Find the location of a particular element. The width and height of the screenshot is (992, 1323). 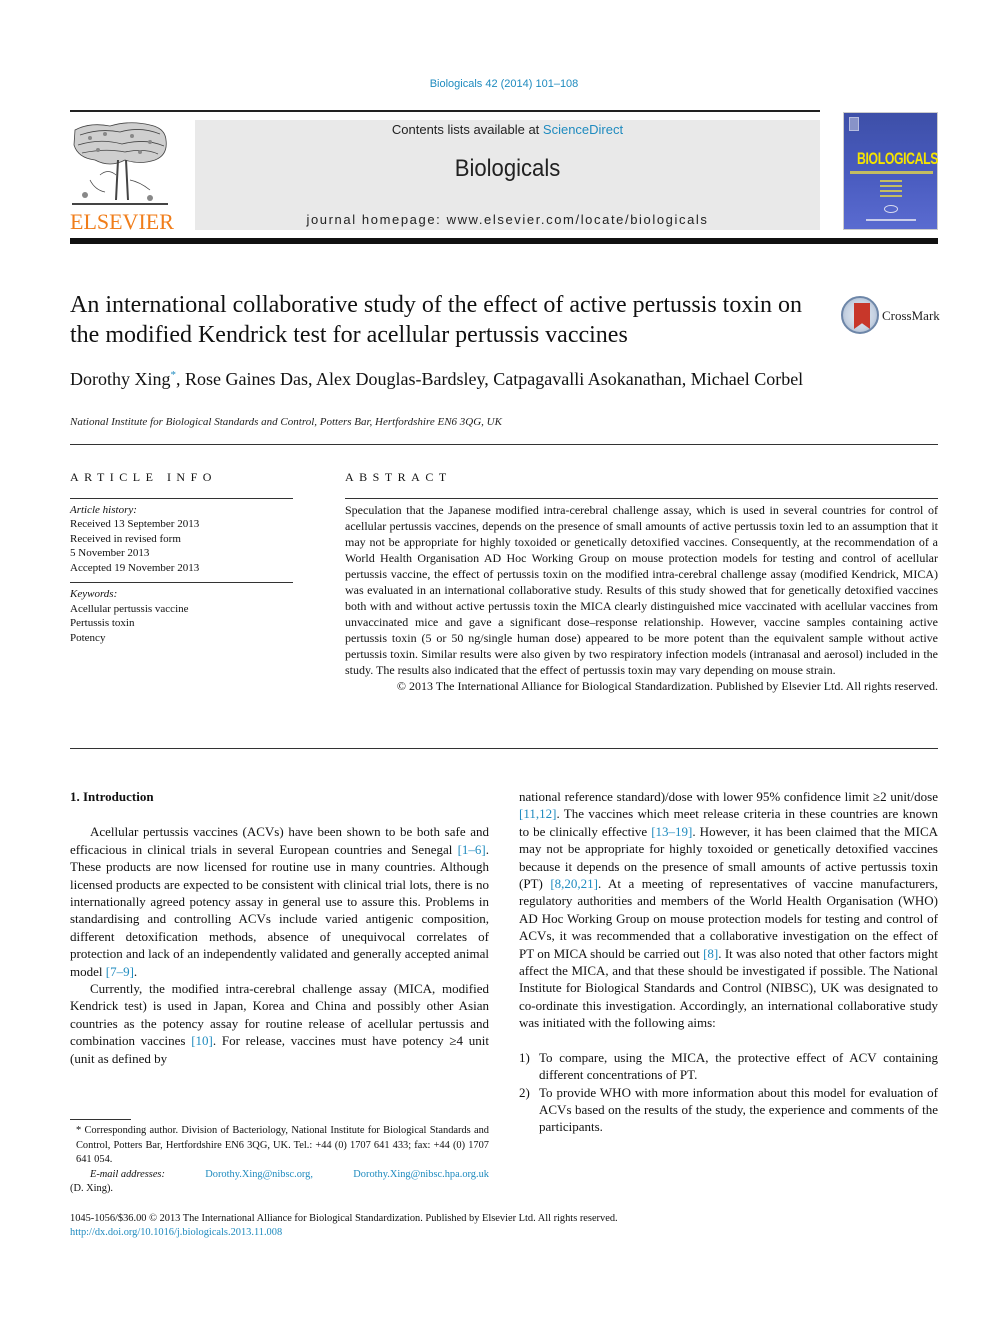

cover-text-lines is located at coordinates (891, 190).